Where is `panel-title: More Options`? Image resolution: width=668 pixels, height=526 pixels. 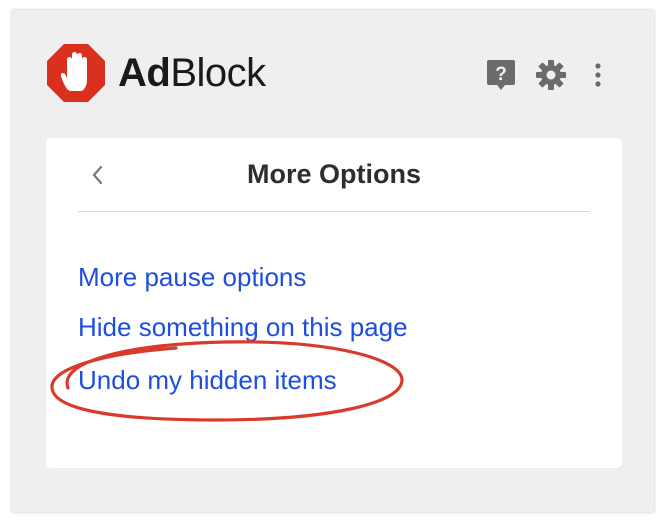
panel-title: More Options is located at coordinates (334, 174).